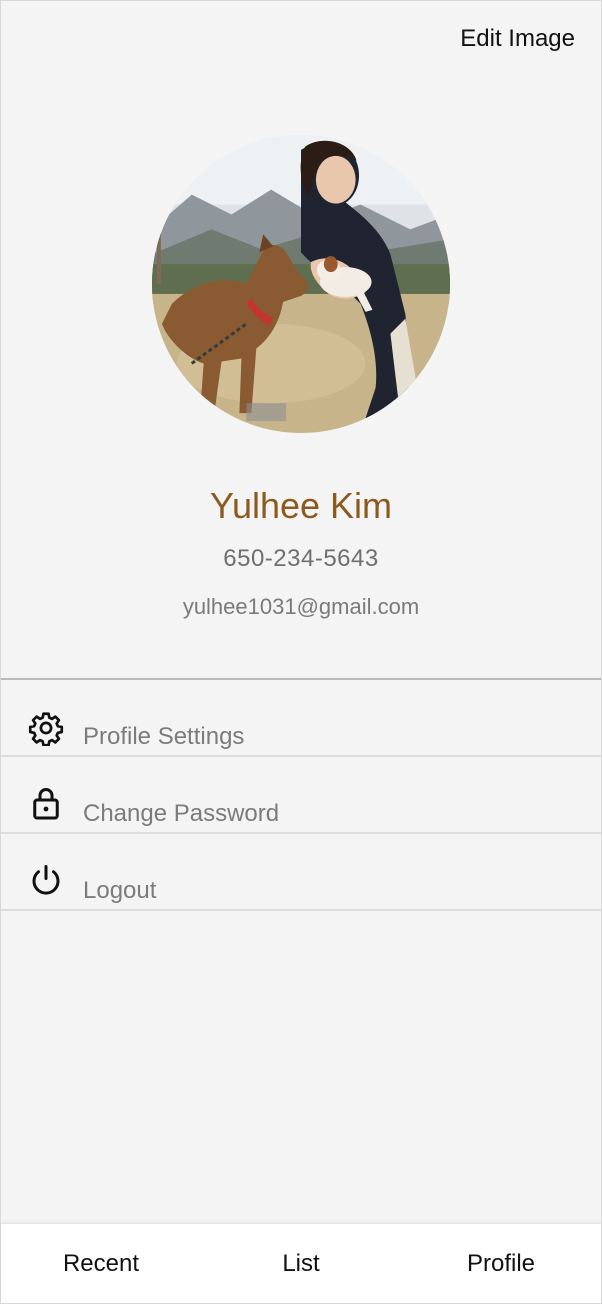  What do you see at coordinates (164, 736) in the screenshot?
I see `menu-item-label: Profile Settings` at bounding box center [164, 736].